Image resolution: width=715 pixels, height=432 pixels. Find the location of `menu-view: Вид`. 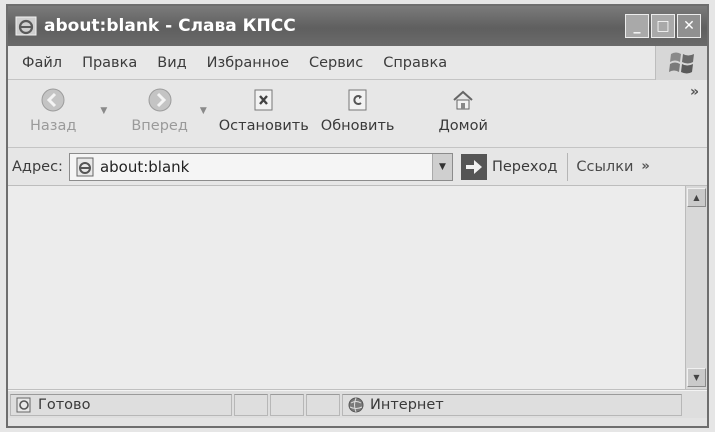

menu-view: Вид is located at coordinates (171, 63).